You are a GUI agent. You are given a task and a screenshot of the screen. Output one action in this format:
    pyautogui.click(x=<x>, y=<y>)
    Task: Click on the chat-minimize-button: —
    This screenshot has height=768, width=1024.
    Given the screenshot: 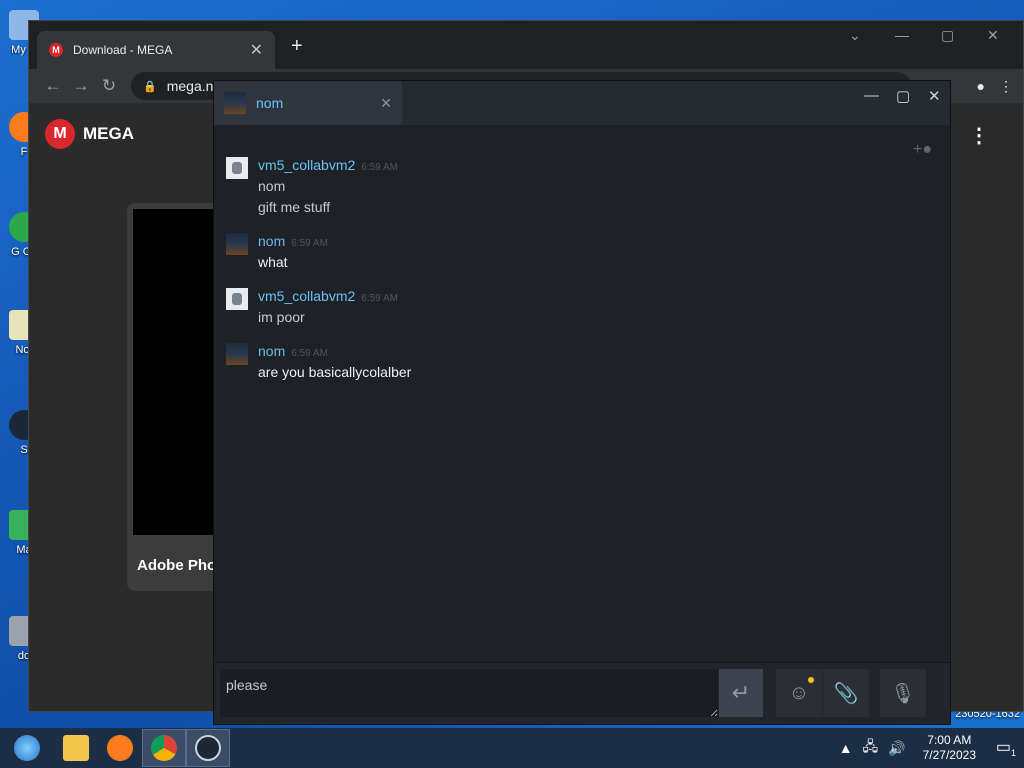 What is the action you would take?
    pyautogui.click(x=871, y=95)
    